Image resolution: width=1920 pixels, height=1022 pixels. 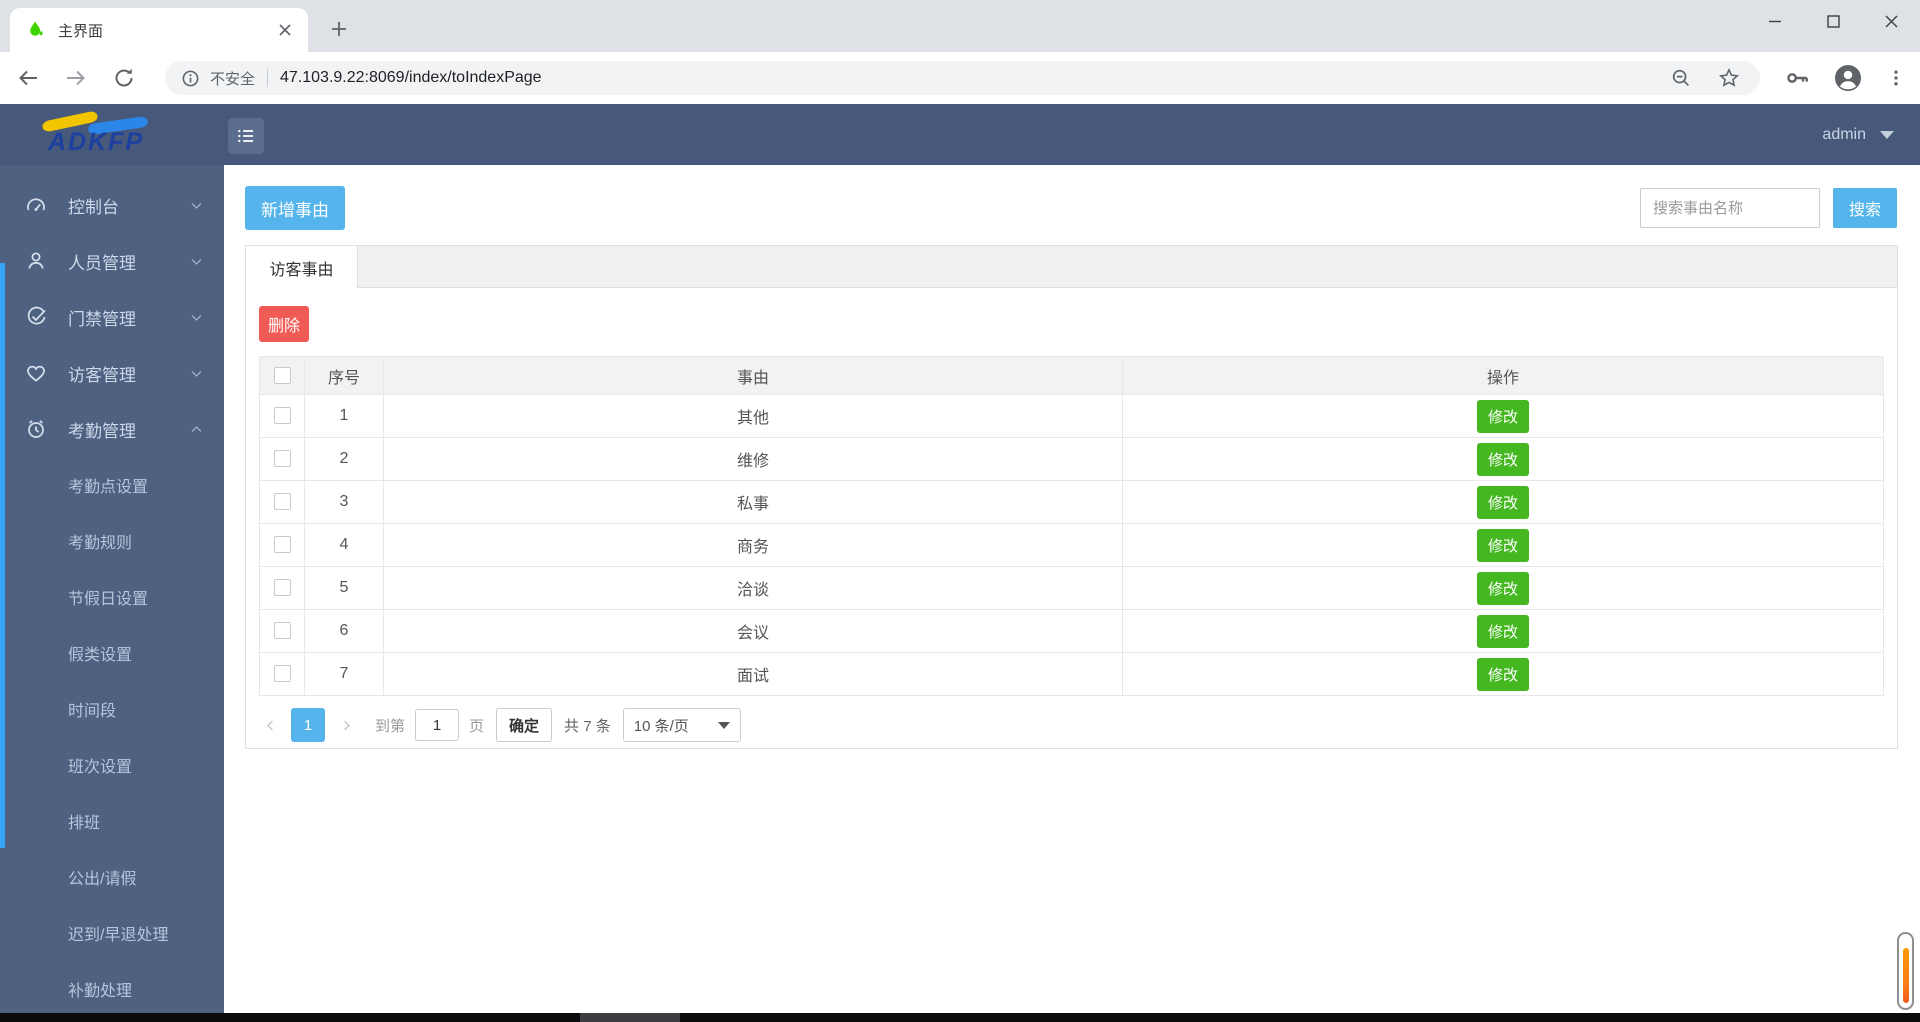 What do you see at coordinates (93, 207) in the screenshot?
I see `sidebar-item-label: 控制台` at bounding box center [93, 207].